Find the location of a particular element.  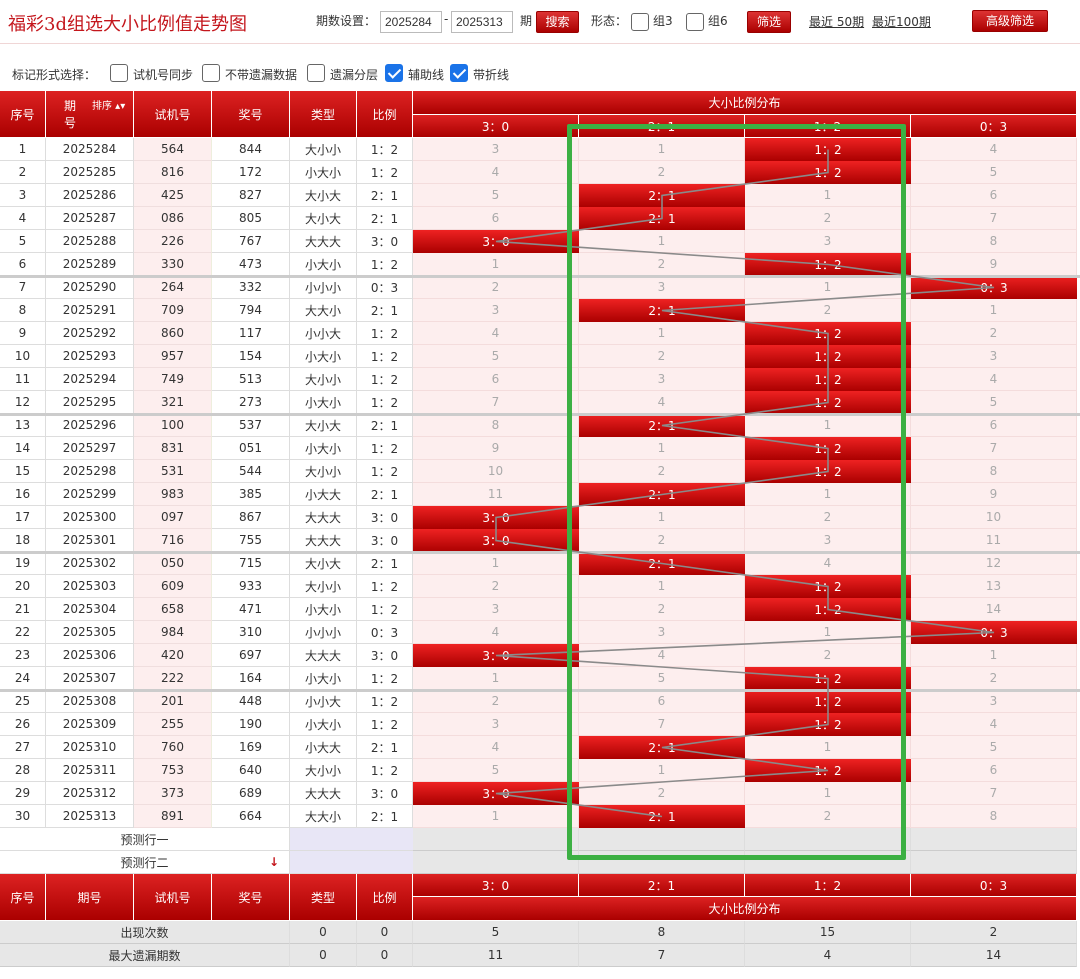

miss-count-cell: 9 is located at coordinates (994, 494).